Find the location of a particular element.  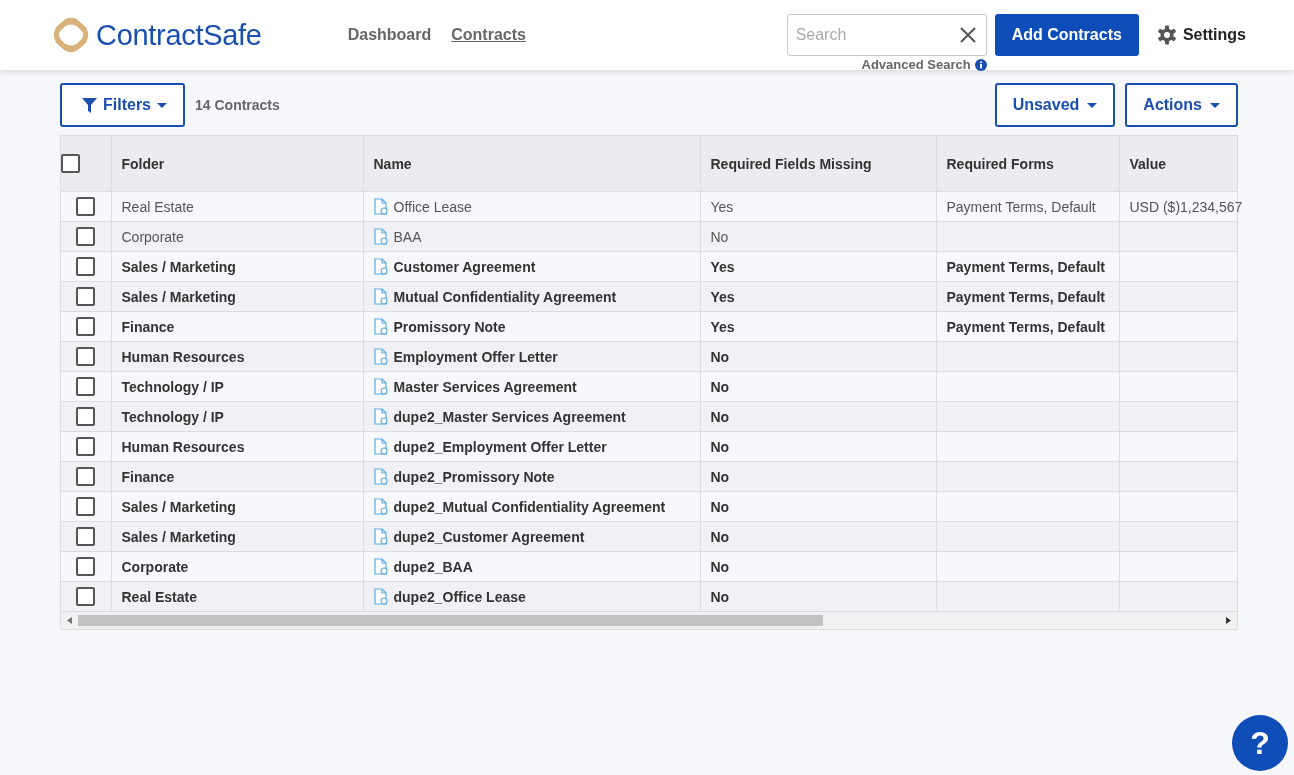

scroll-left-icon is located at coordinates (69, 620).